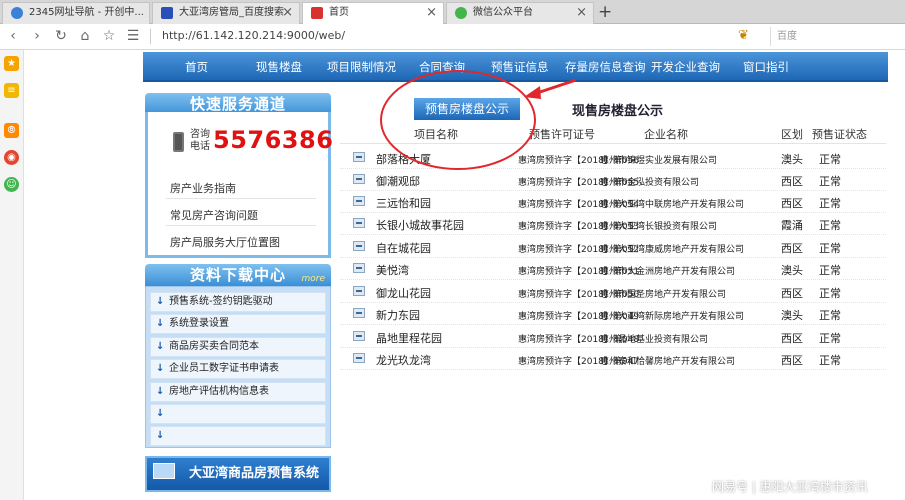 This screenshot has width=905, height=500. What do you see at coordinates (238, 392) in the screenshot?
I see `download-item: 房地产评估机构信息表` at bounding box center [238, 392].